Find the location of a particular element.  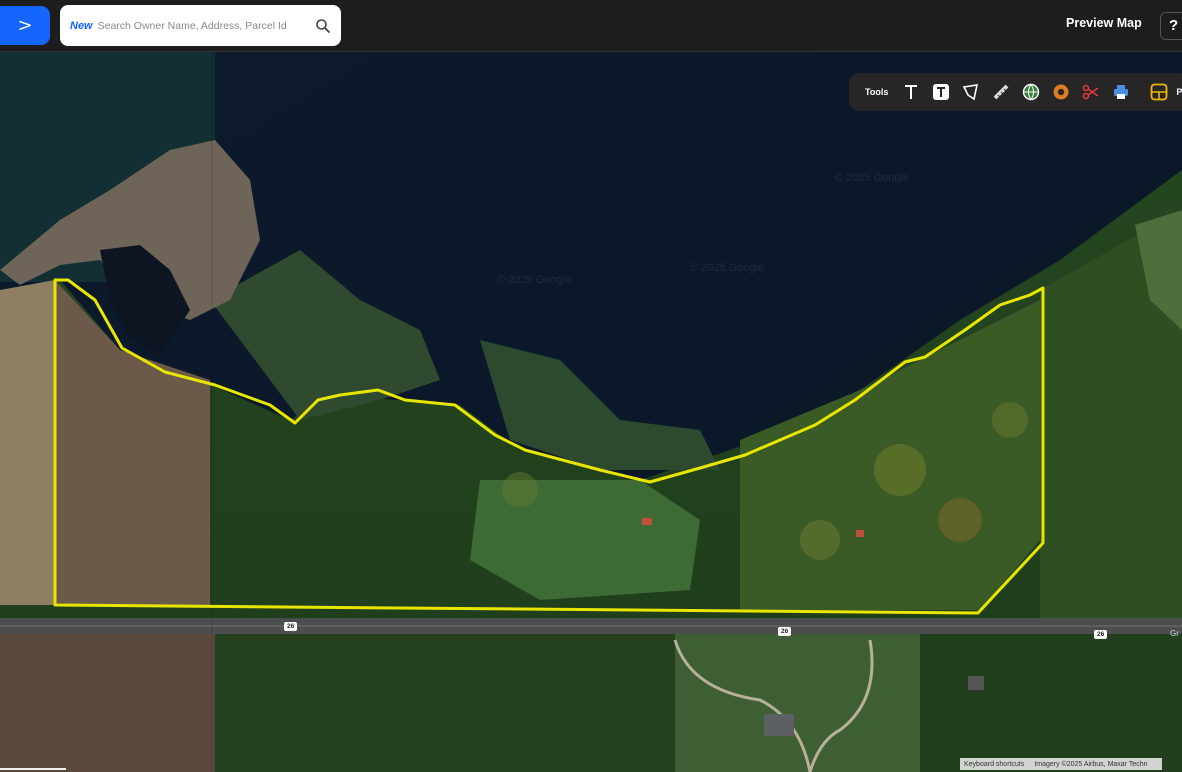

tools-label: Tools is located at coordinates (877, 92).